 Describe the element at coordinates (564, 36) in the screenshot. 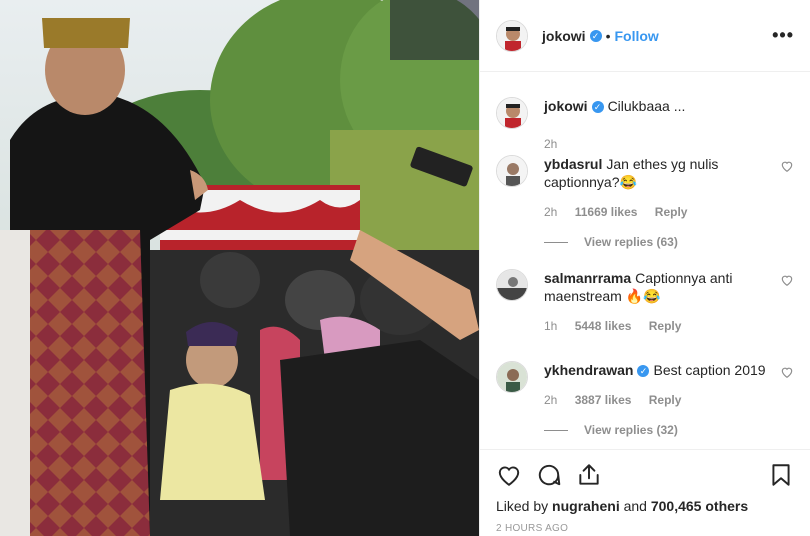

I see `author-username: jokowi` at that location.